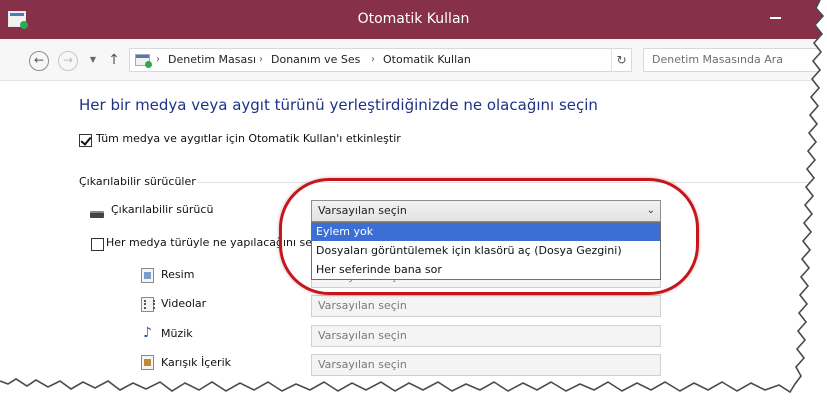 The height and width of the screenshot is (419, 827). I want to click on mixed-content-select-value: Varsayılan seçin, so click(362, 364).